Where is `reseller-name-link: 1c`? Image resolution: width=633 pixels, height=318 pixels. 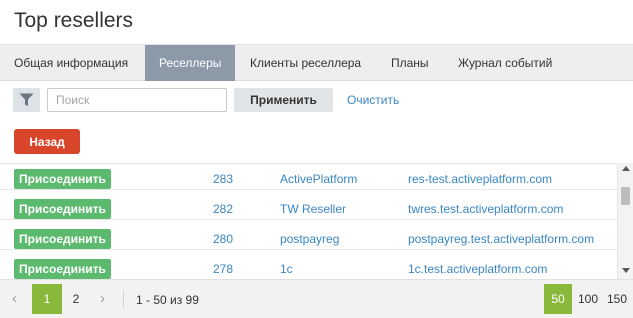
reseller-name-link: 1c is located at coordinates (286, 269).